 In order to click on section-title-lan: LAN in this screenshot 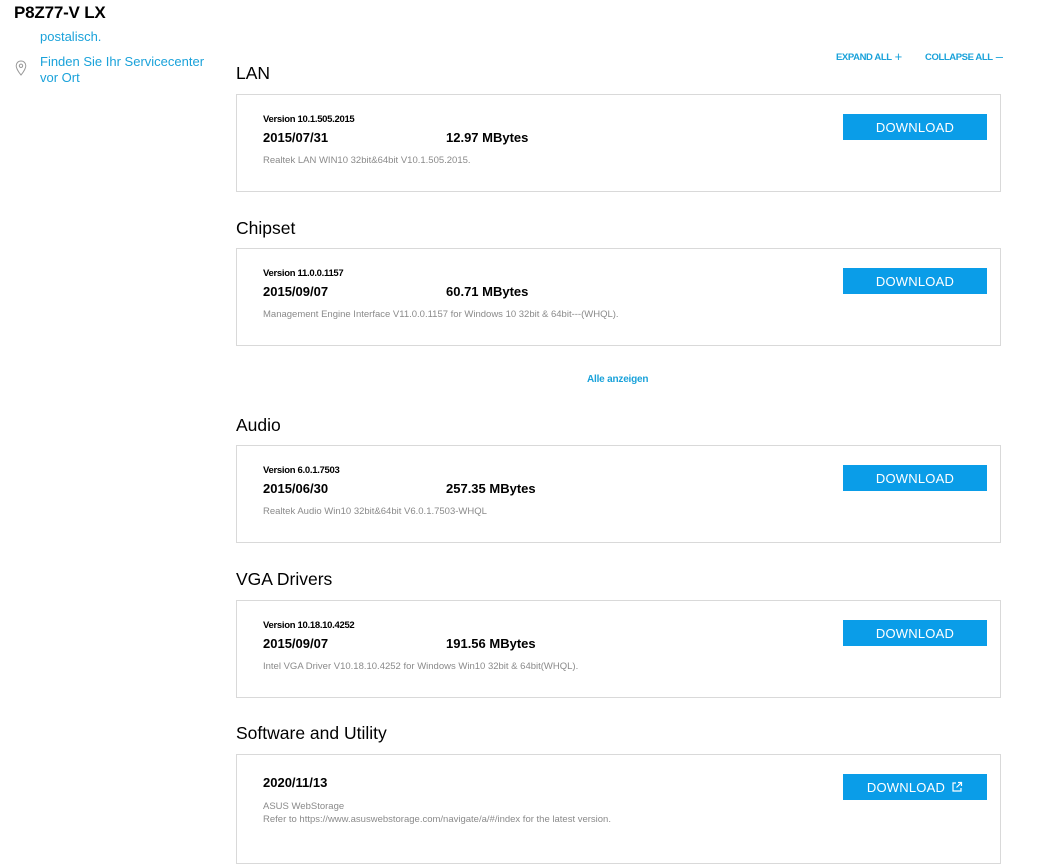, I will do `click(253, 73)`.